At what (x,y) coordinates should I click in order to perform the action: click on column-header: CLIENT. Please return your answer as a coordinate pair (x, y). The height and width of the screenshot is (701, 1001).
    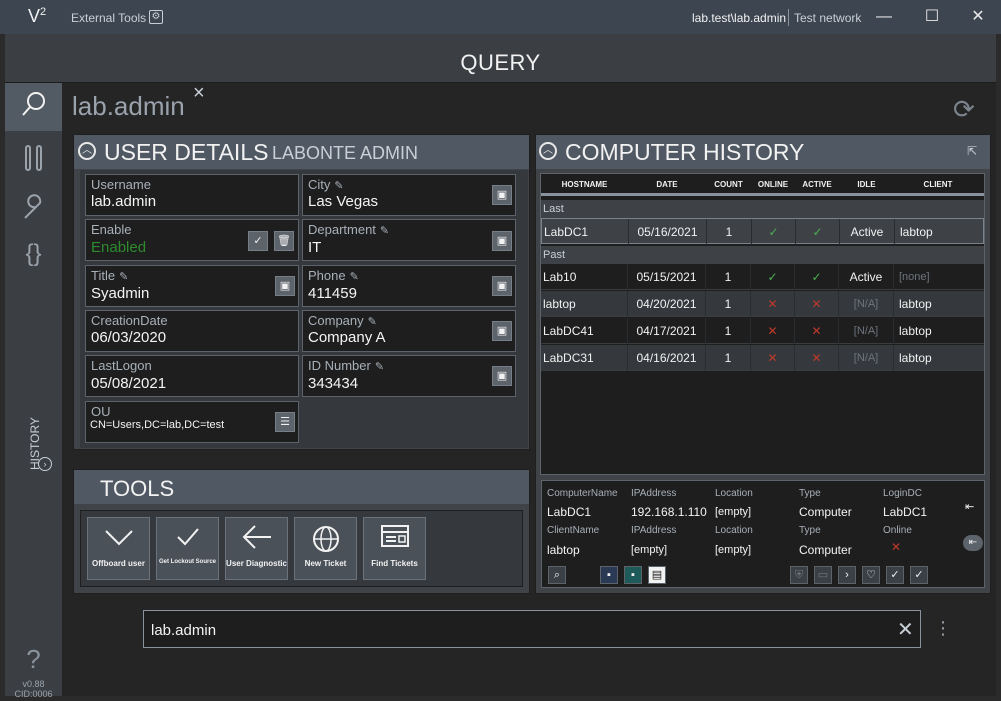
    Looking at the image, I should click on (938, 184).